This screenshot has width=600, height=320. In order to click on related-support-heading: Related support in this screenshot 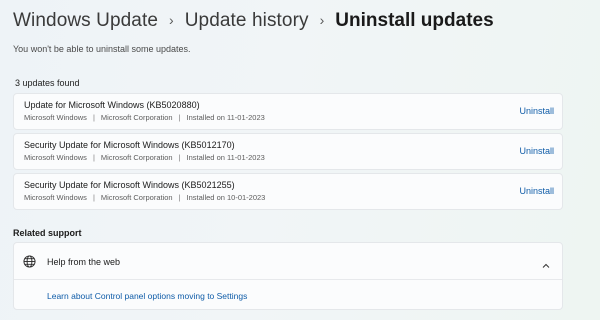, I will do `click(47, 233)`.